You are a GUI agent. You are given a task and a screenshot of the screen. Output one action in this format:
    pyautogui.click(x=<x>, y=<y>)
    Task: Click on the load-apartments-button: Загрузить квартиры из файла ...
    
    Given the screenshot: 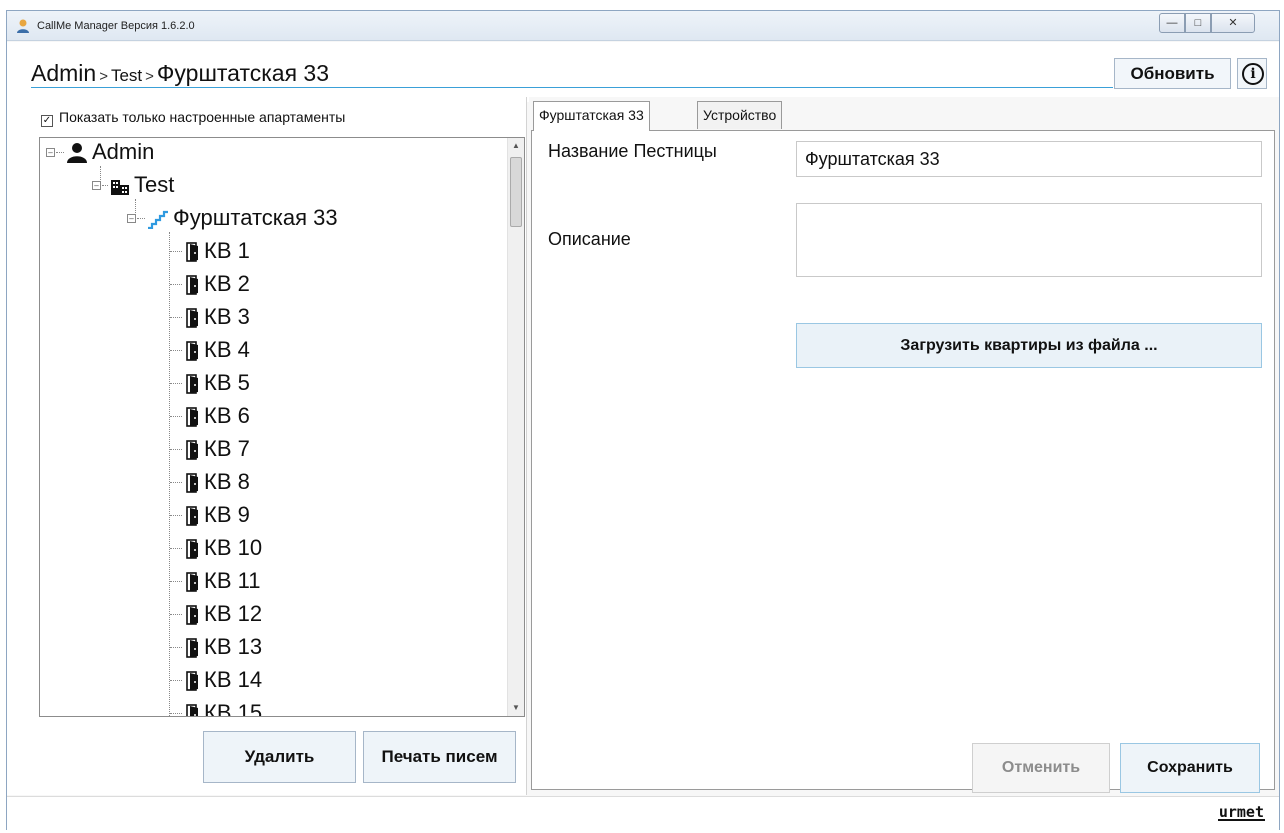 What is the action you would take?
    pyautogui.click(x=1029, y=345)
    